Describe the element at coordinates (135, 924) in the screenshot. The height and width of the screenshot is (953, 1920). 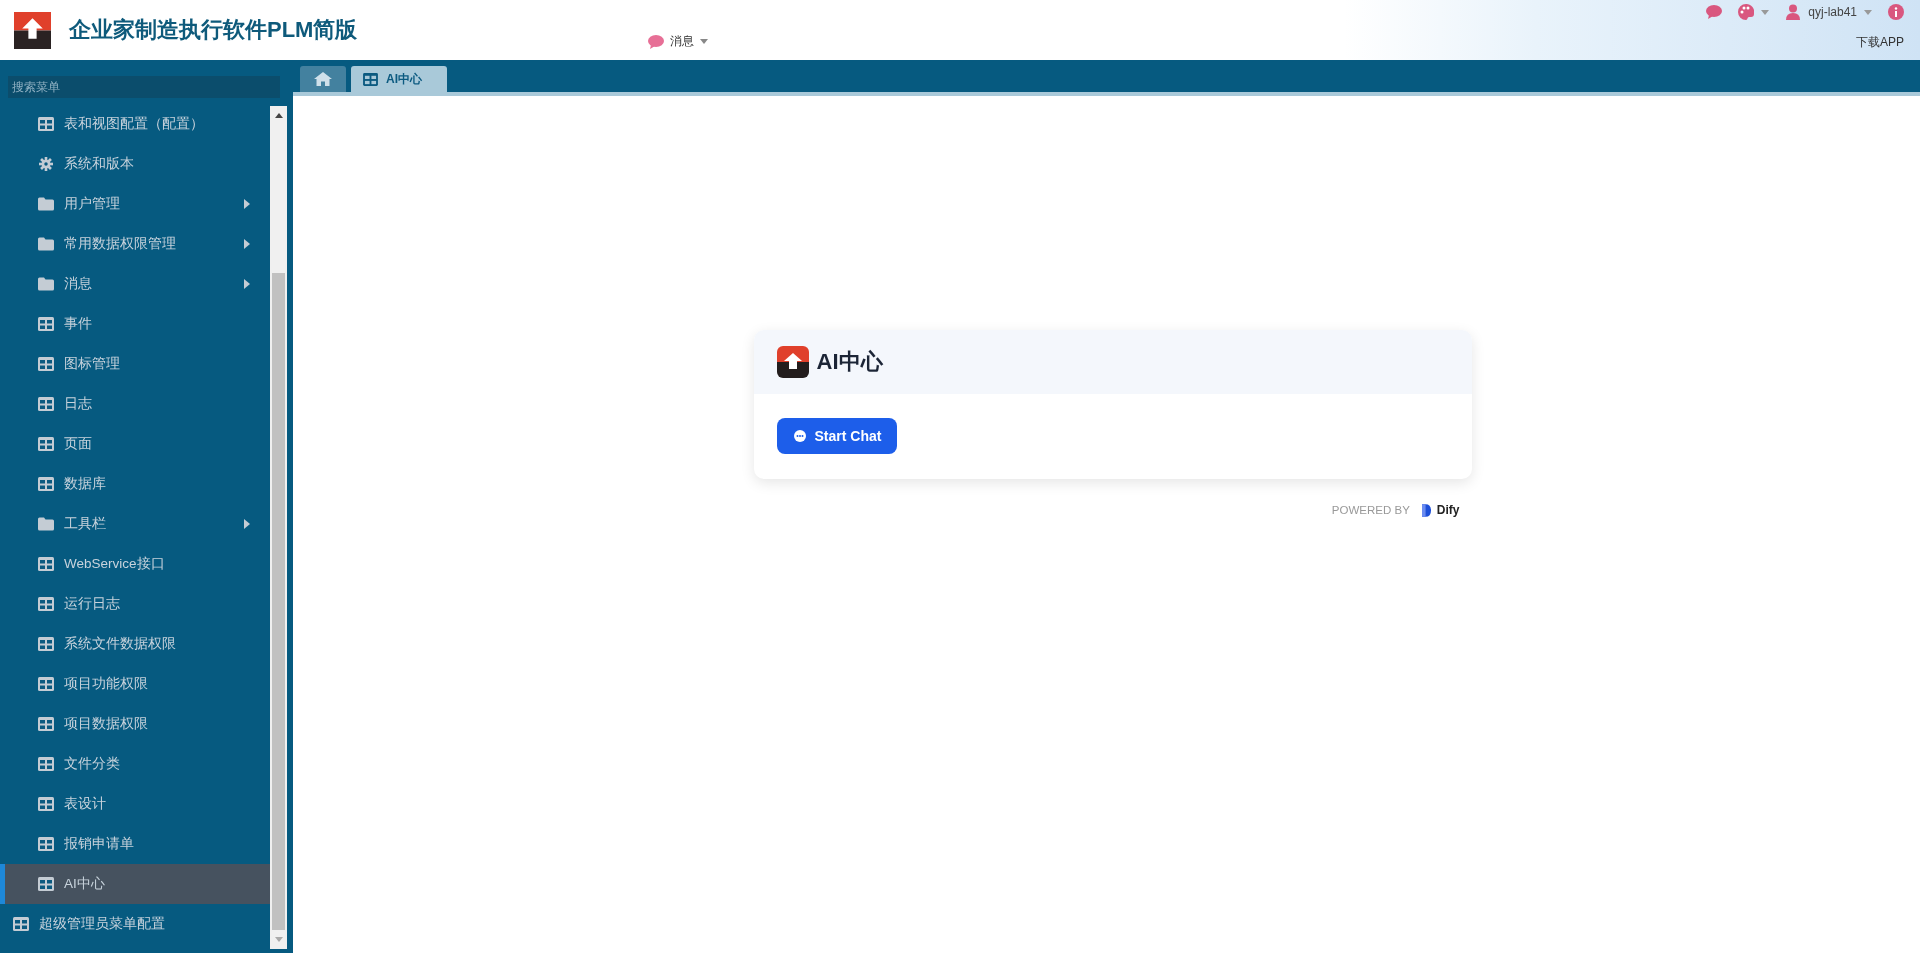
I see `menu-item: 超级管理员菜单配置` at that location.